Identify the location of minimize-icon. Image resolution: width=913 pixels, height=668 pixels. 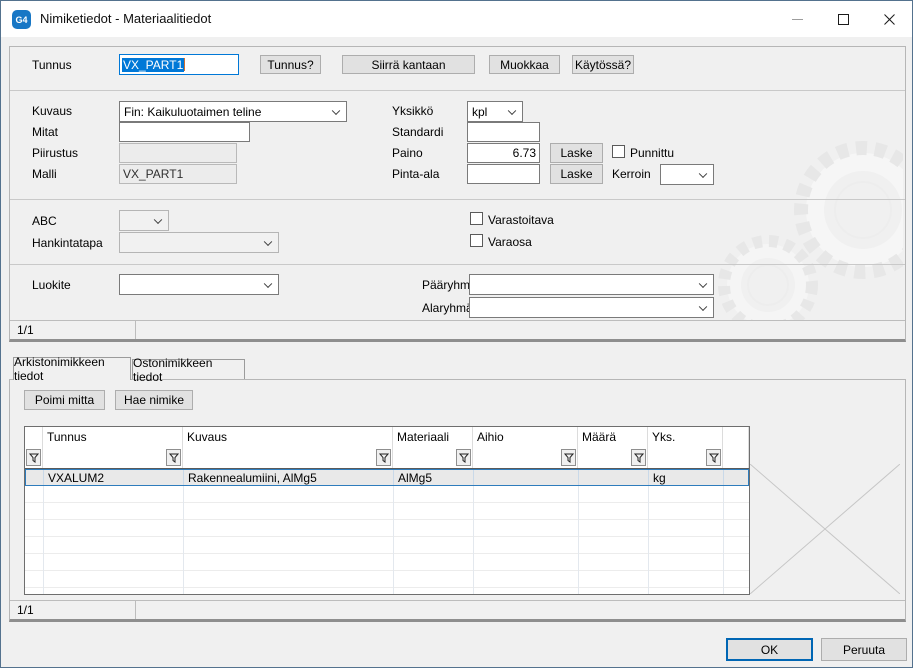
(797, 19).